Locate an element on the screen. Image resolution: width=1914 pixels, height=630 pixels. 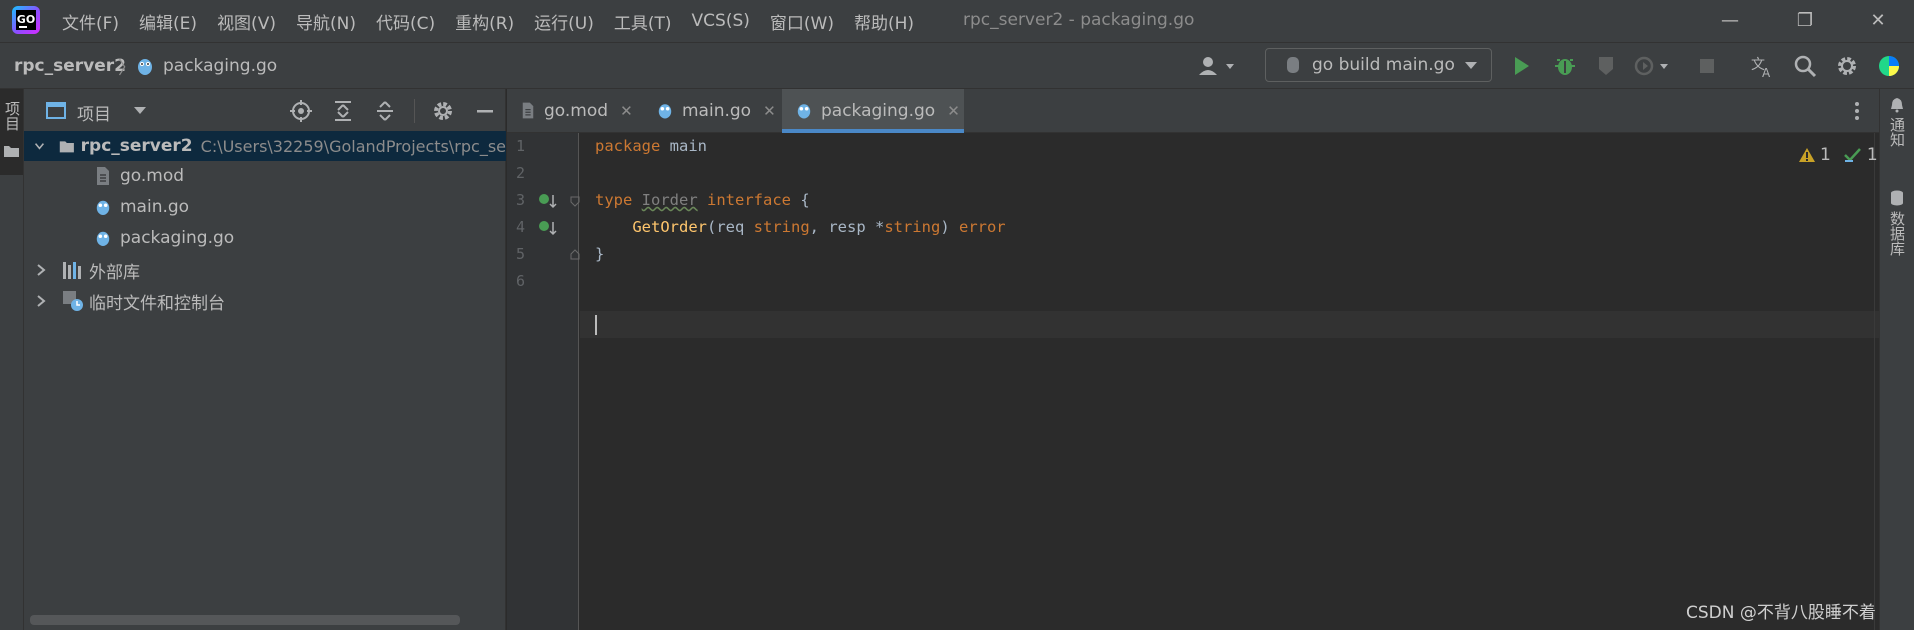
stop-icon is located at coordinates (1707, 66).